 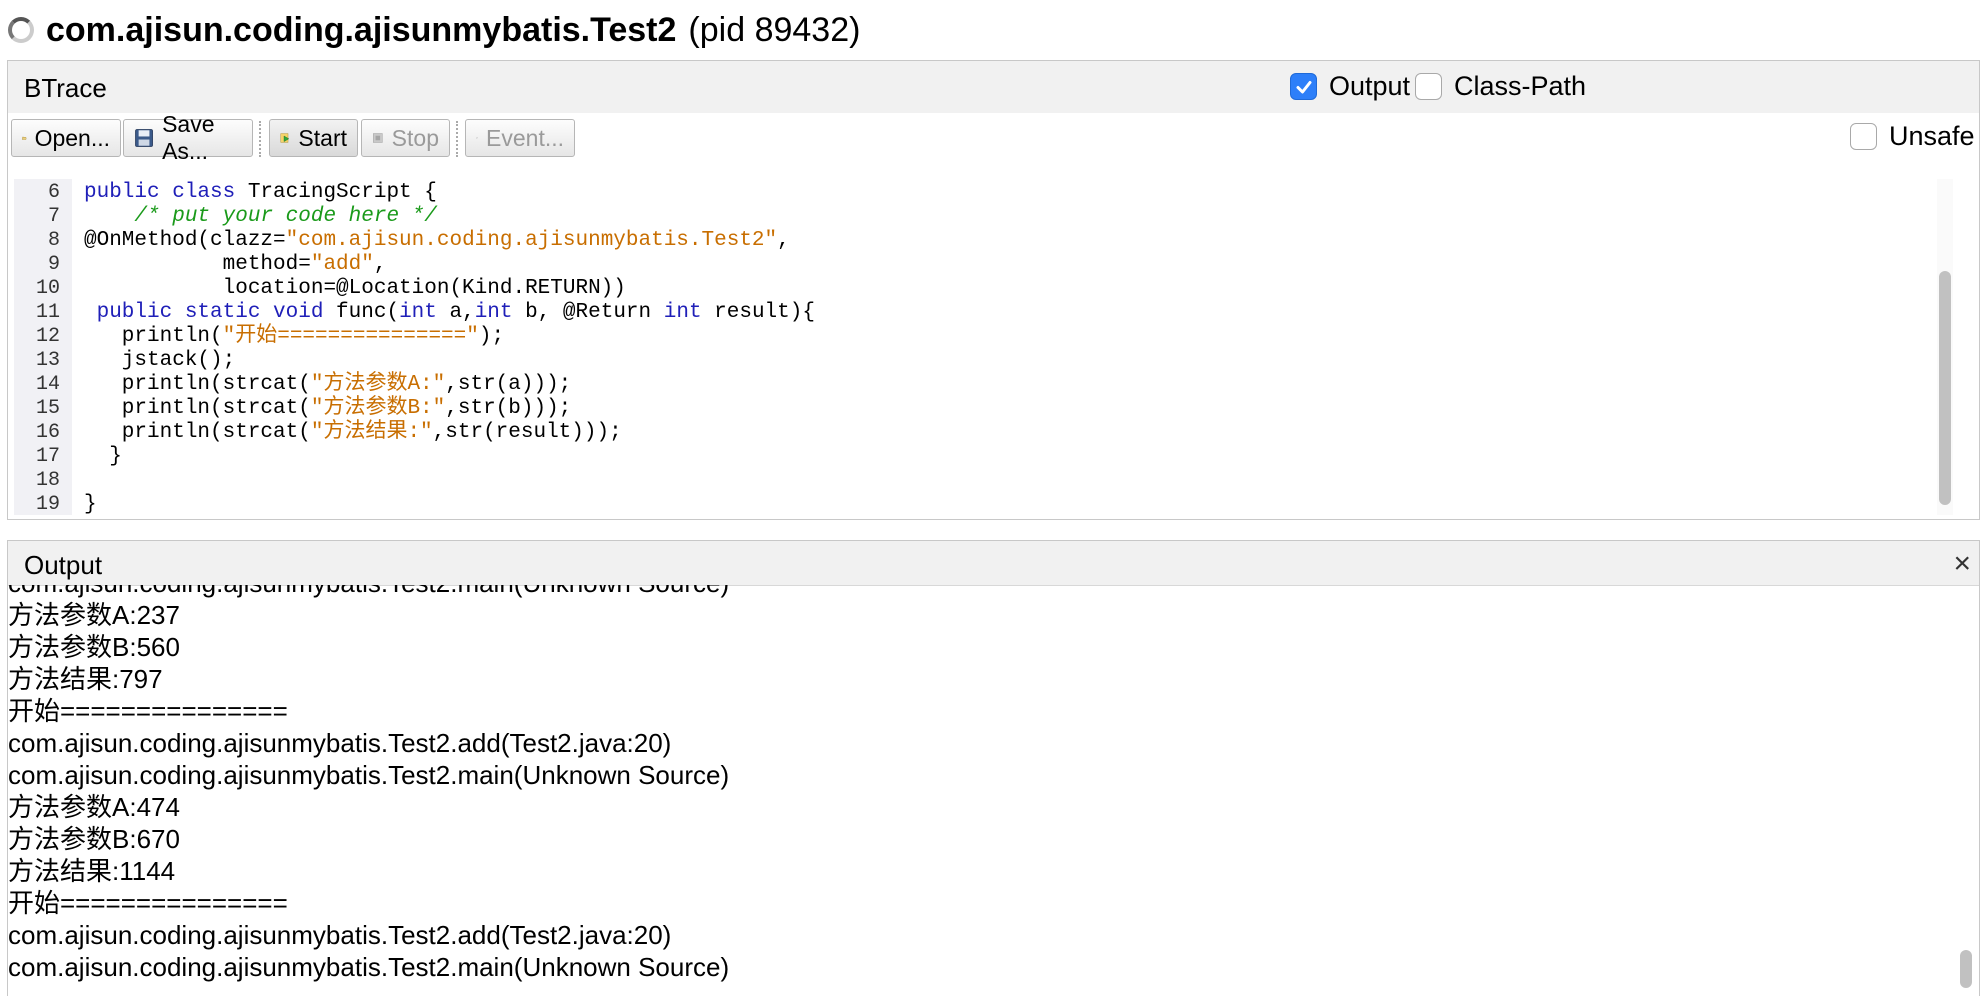 What do you see at coordinates (185, 240) in the screenshot?
I see `code-token: @OnMethod(clazz=` at bounding box center [185, 240].